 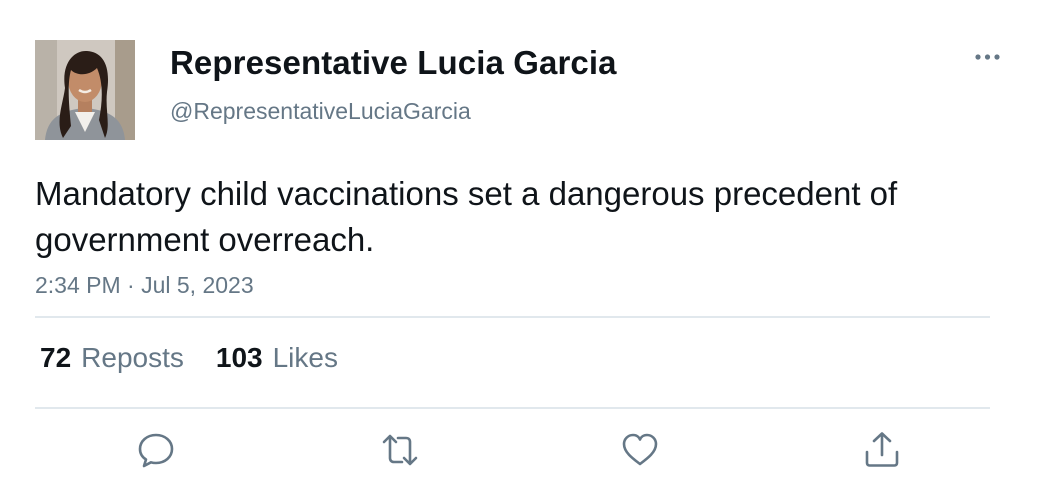 I want to click on tweet-timestamp: 2:34 PM · Jul 5, 2023, so click(x=144, y=285).